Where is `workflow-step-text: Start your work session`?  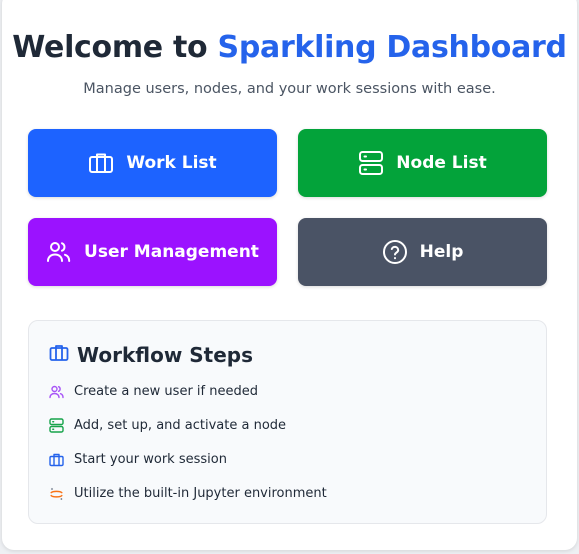 workflow-step-text: Start your work session is located at coordinates (150, 459).